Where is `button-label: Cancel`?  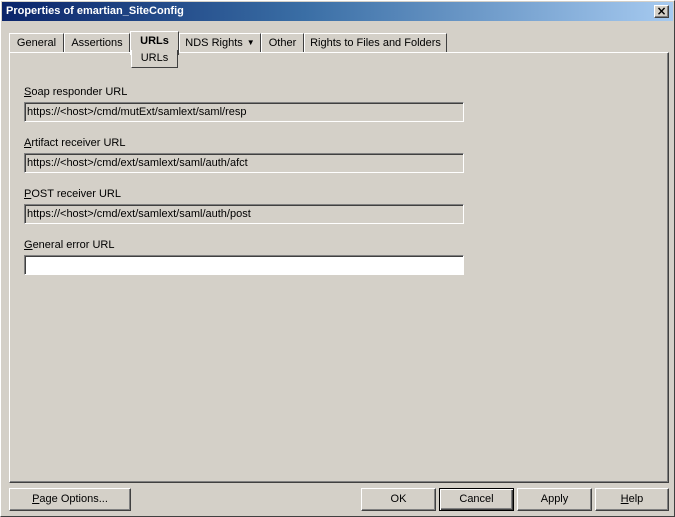 button-label: Cancel is located at coordinates (476, 499).